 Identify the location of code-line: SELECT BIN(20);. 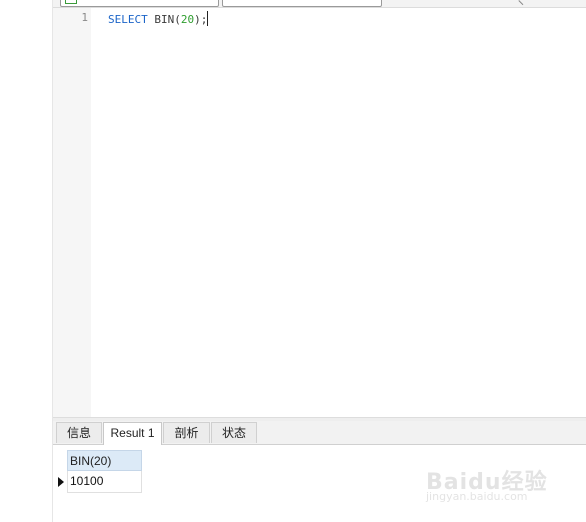
(158, 19).